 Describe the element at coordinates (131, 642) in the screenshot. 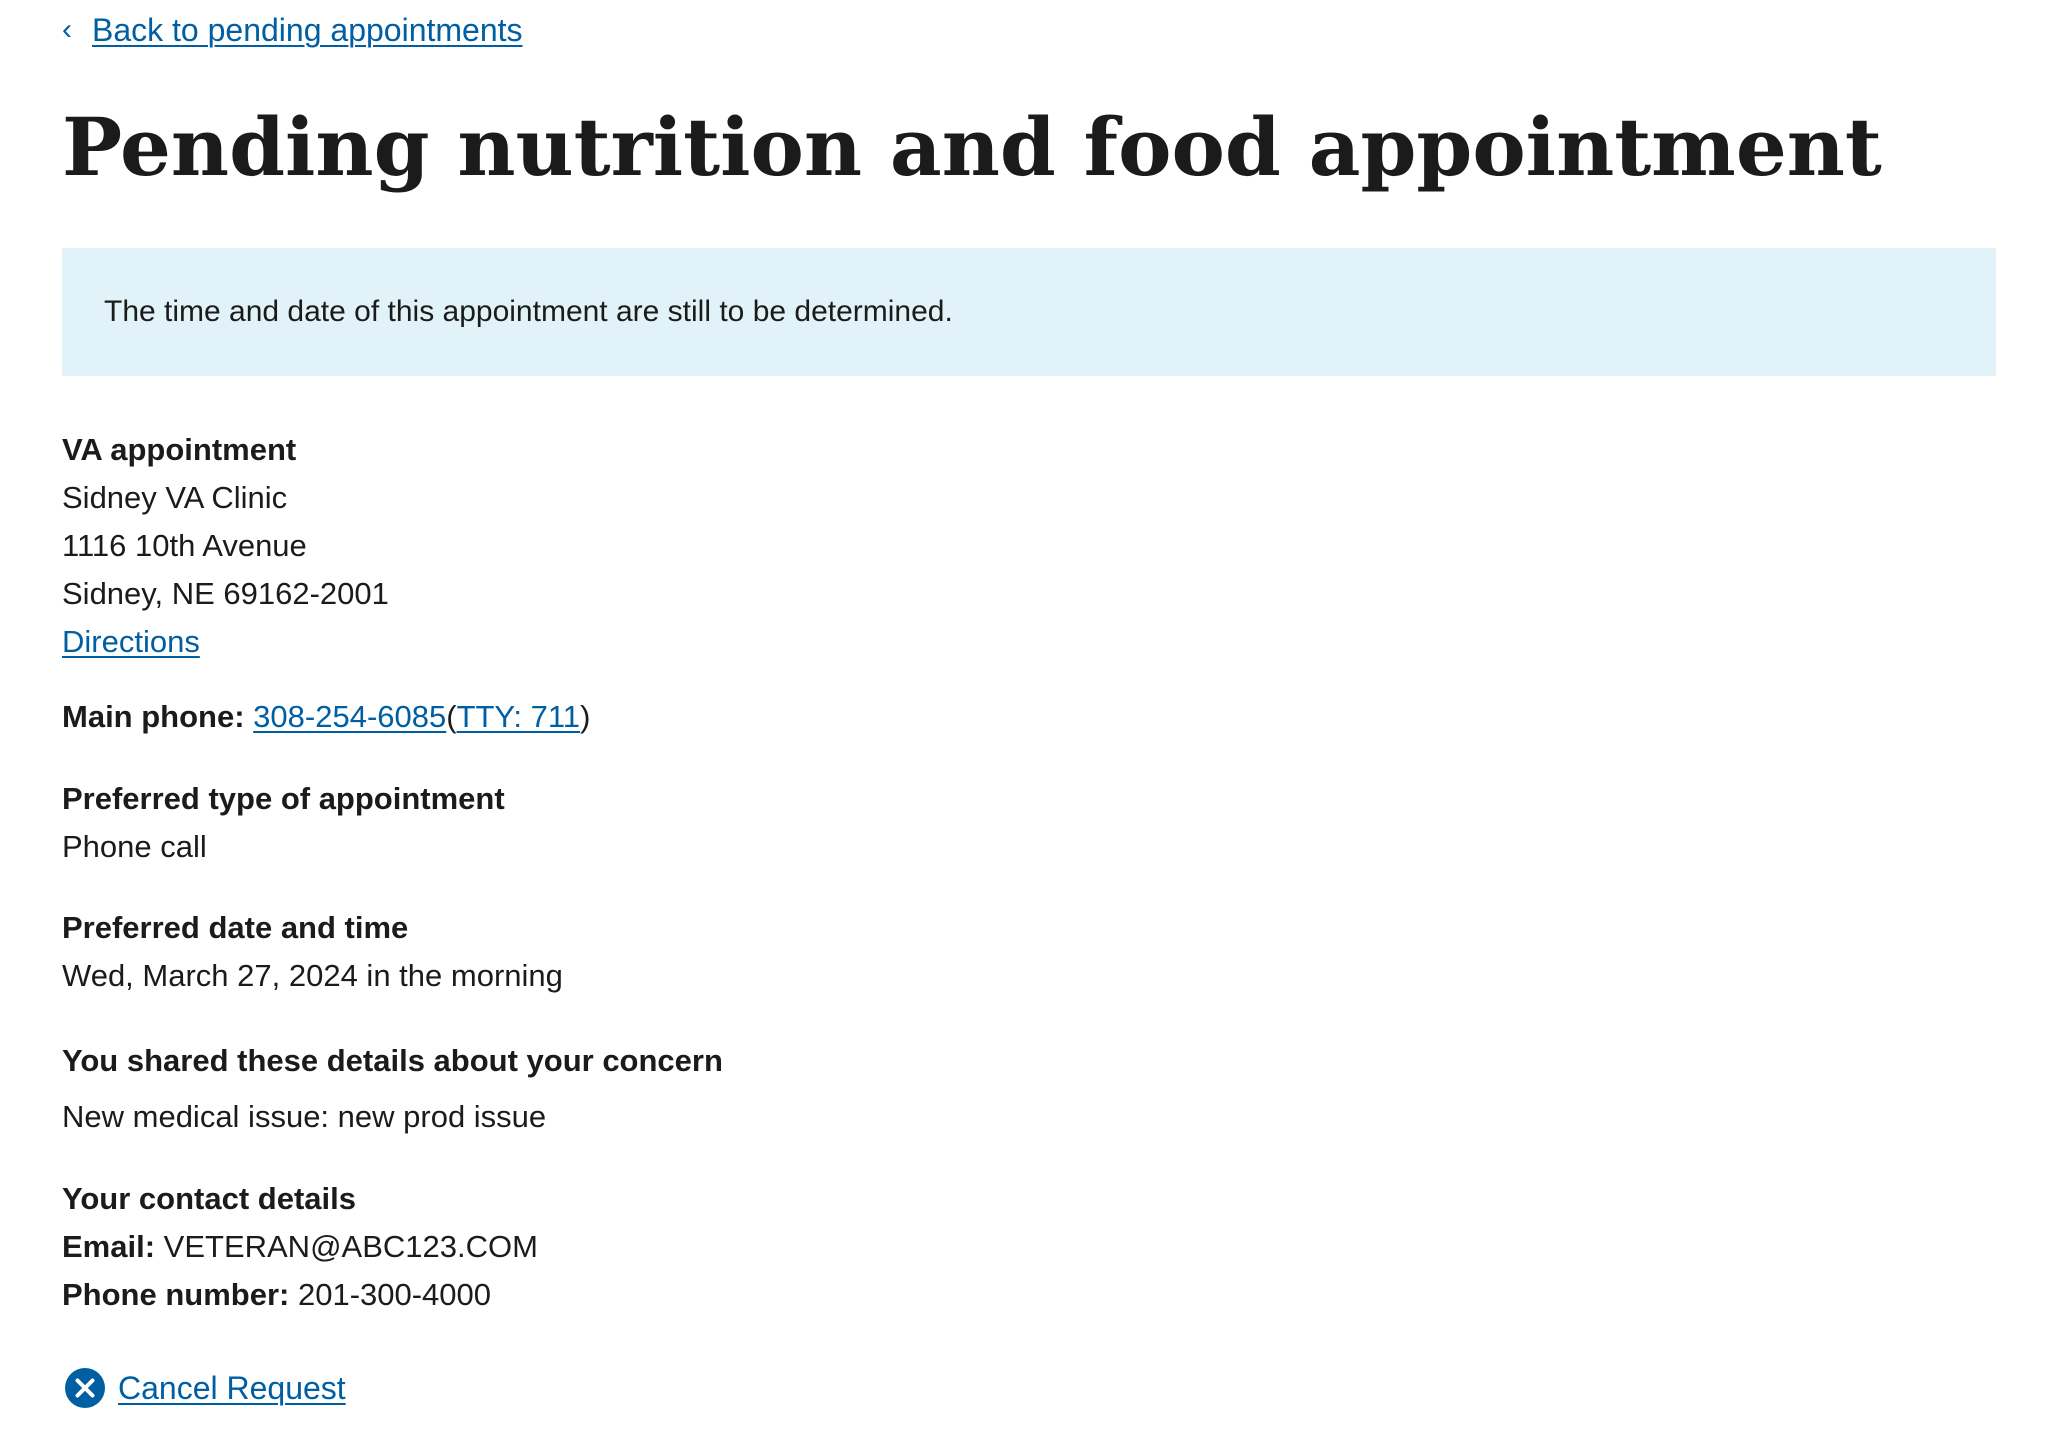

I see `directions-link: Directions` at that location.